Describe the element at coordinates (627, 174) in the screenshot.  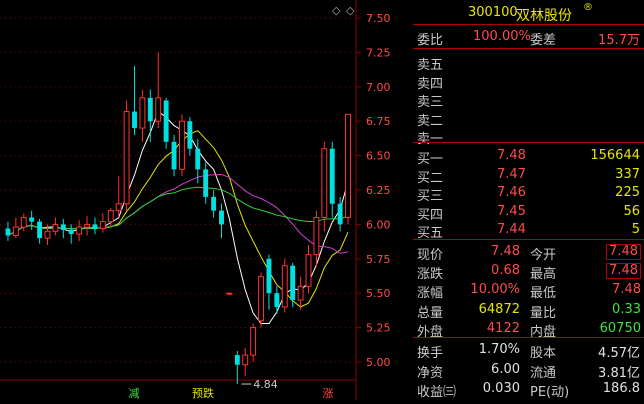
I see `buy-volume: 337` at that location.